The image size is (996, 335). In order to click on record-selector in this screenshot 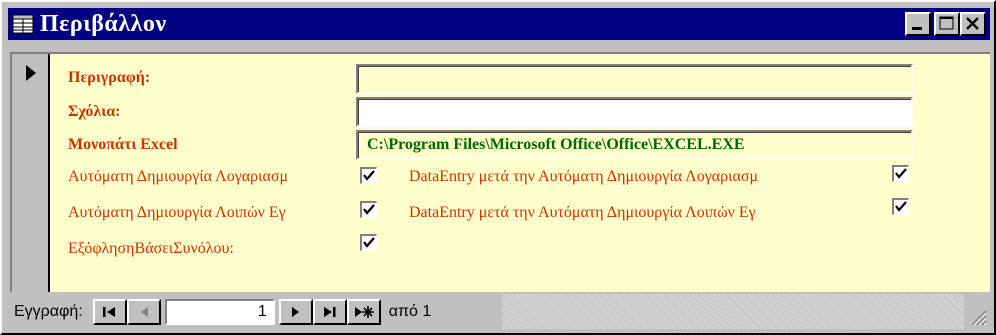, I will do `click(31, 173)`.